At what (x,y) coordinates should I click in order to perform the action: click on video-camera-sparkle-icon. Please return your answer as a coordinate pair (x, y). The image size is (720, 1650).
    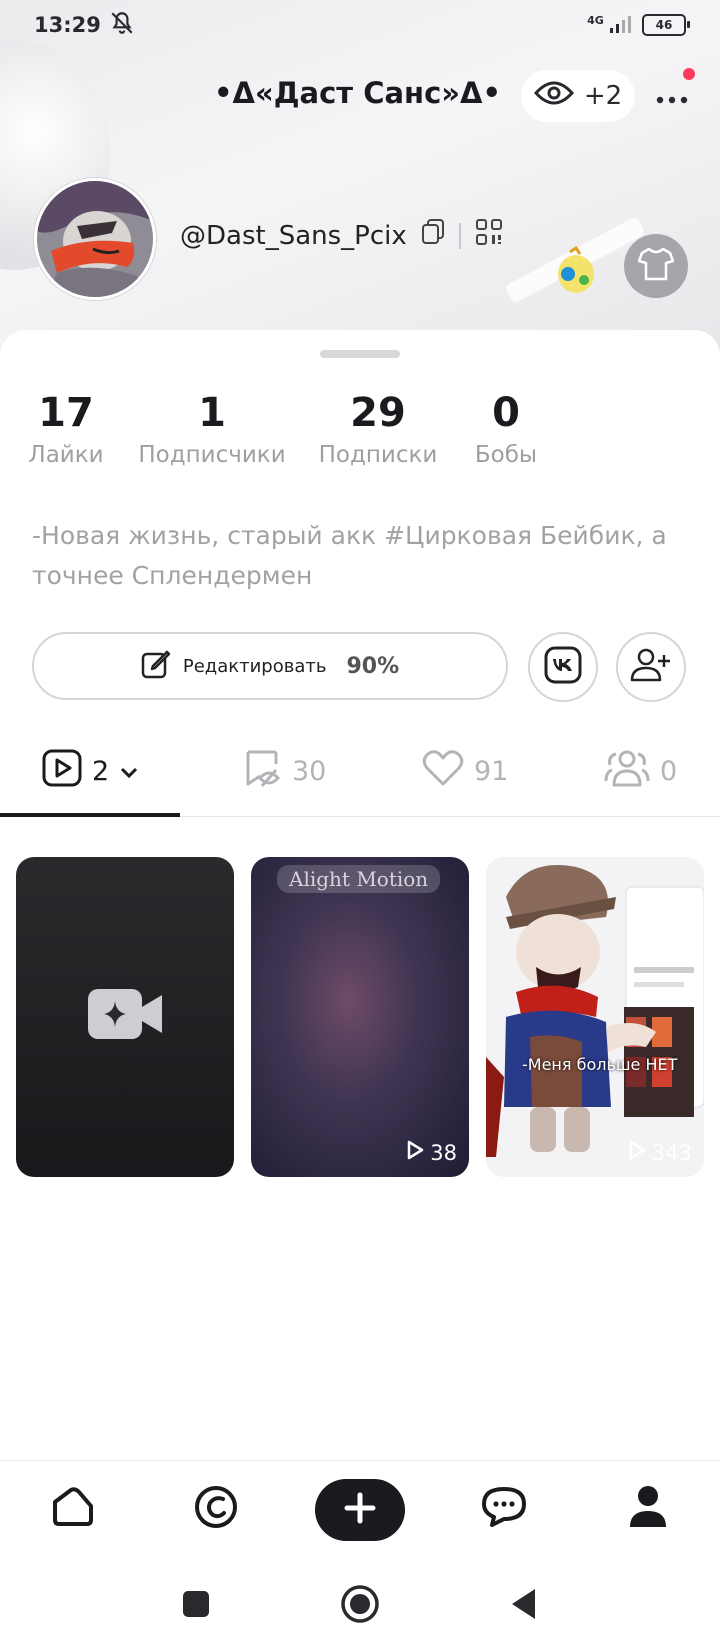
    Looking at the image, I should click on (125, 1016).